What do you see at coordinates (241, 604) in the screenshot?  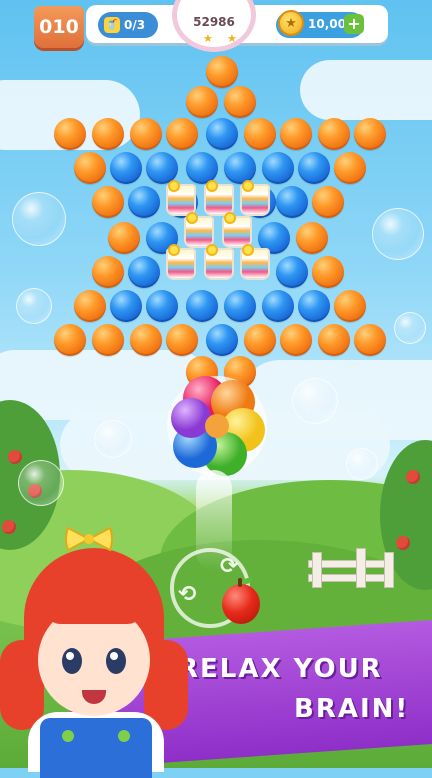 I see `next-apple-ball` at bounding box center [241, 604].